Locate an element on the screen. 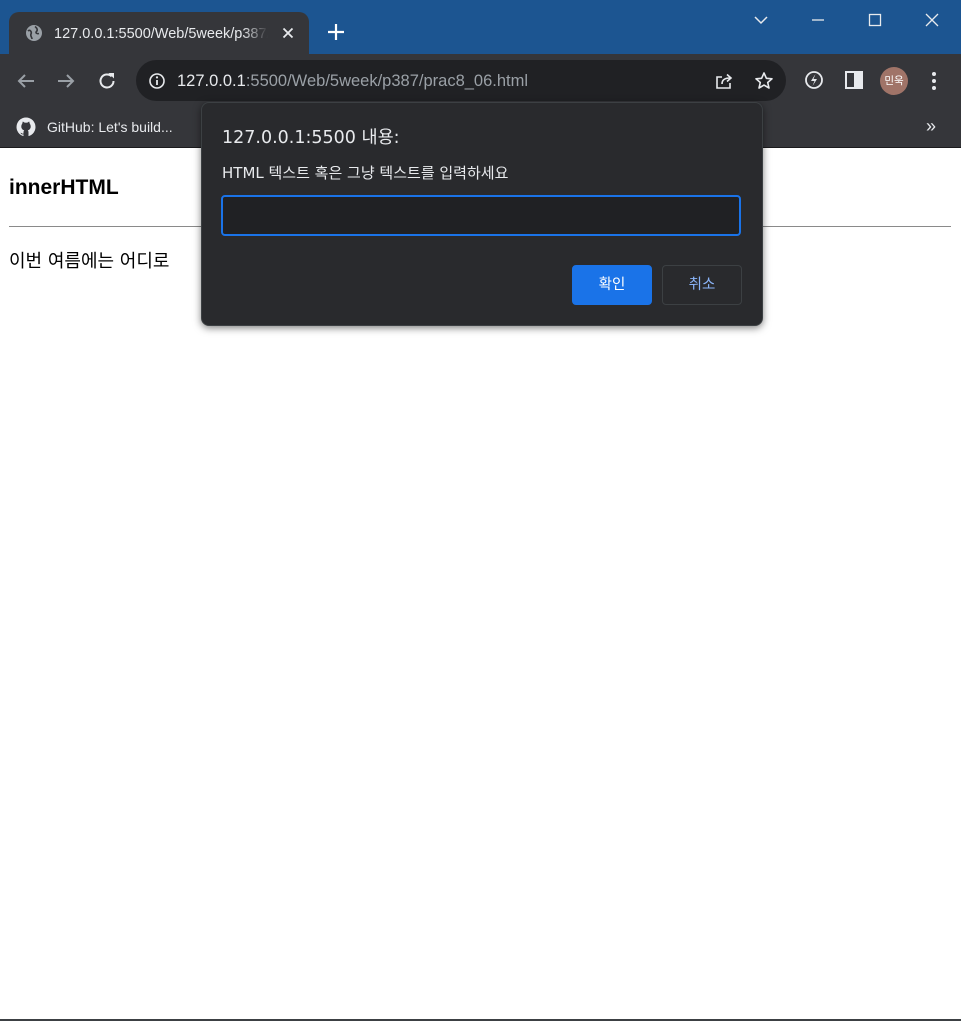  new-tab-icon is located at coordinates (336, 32).